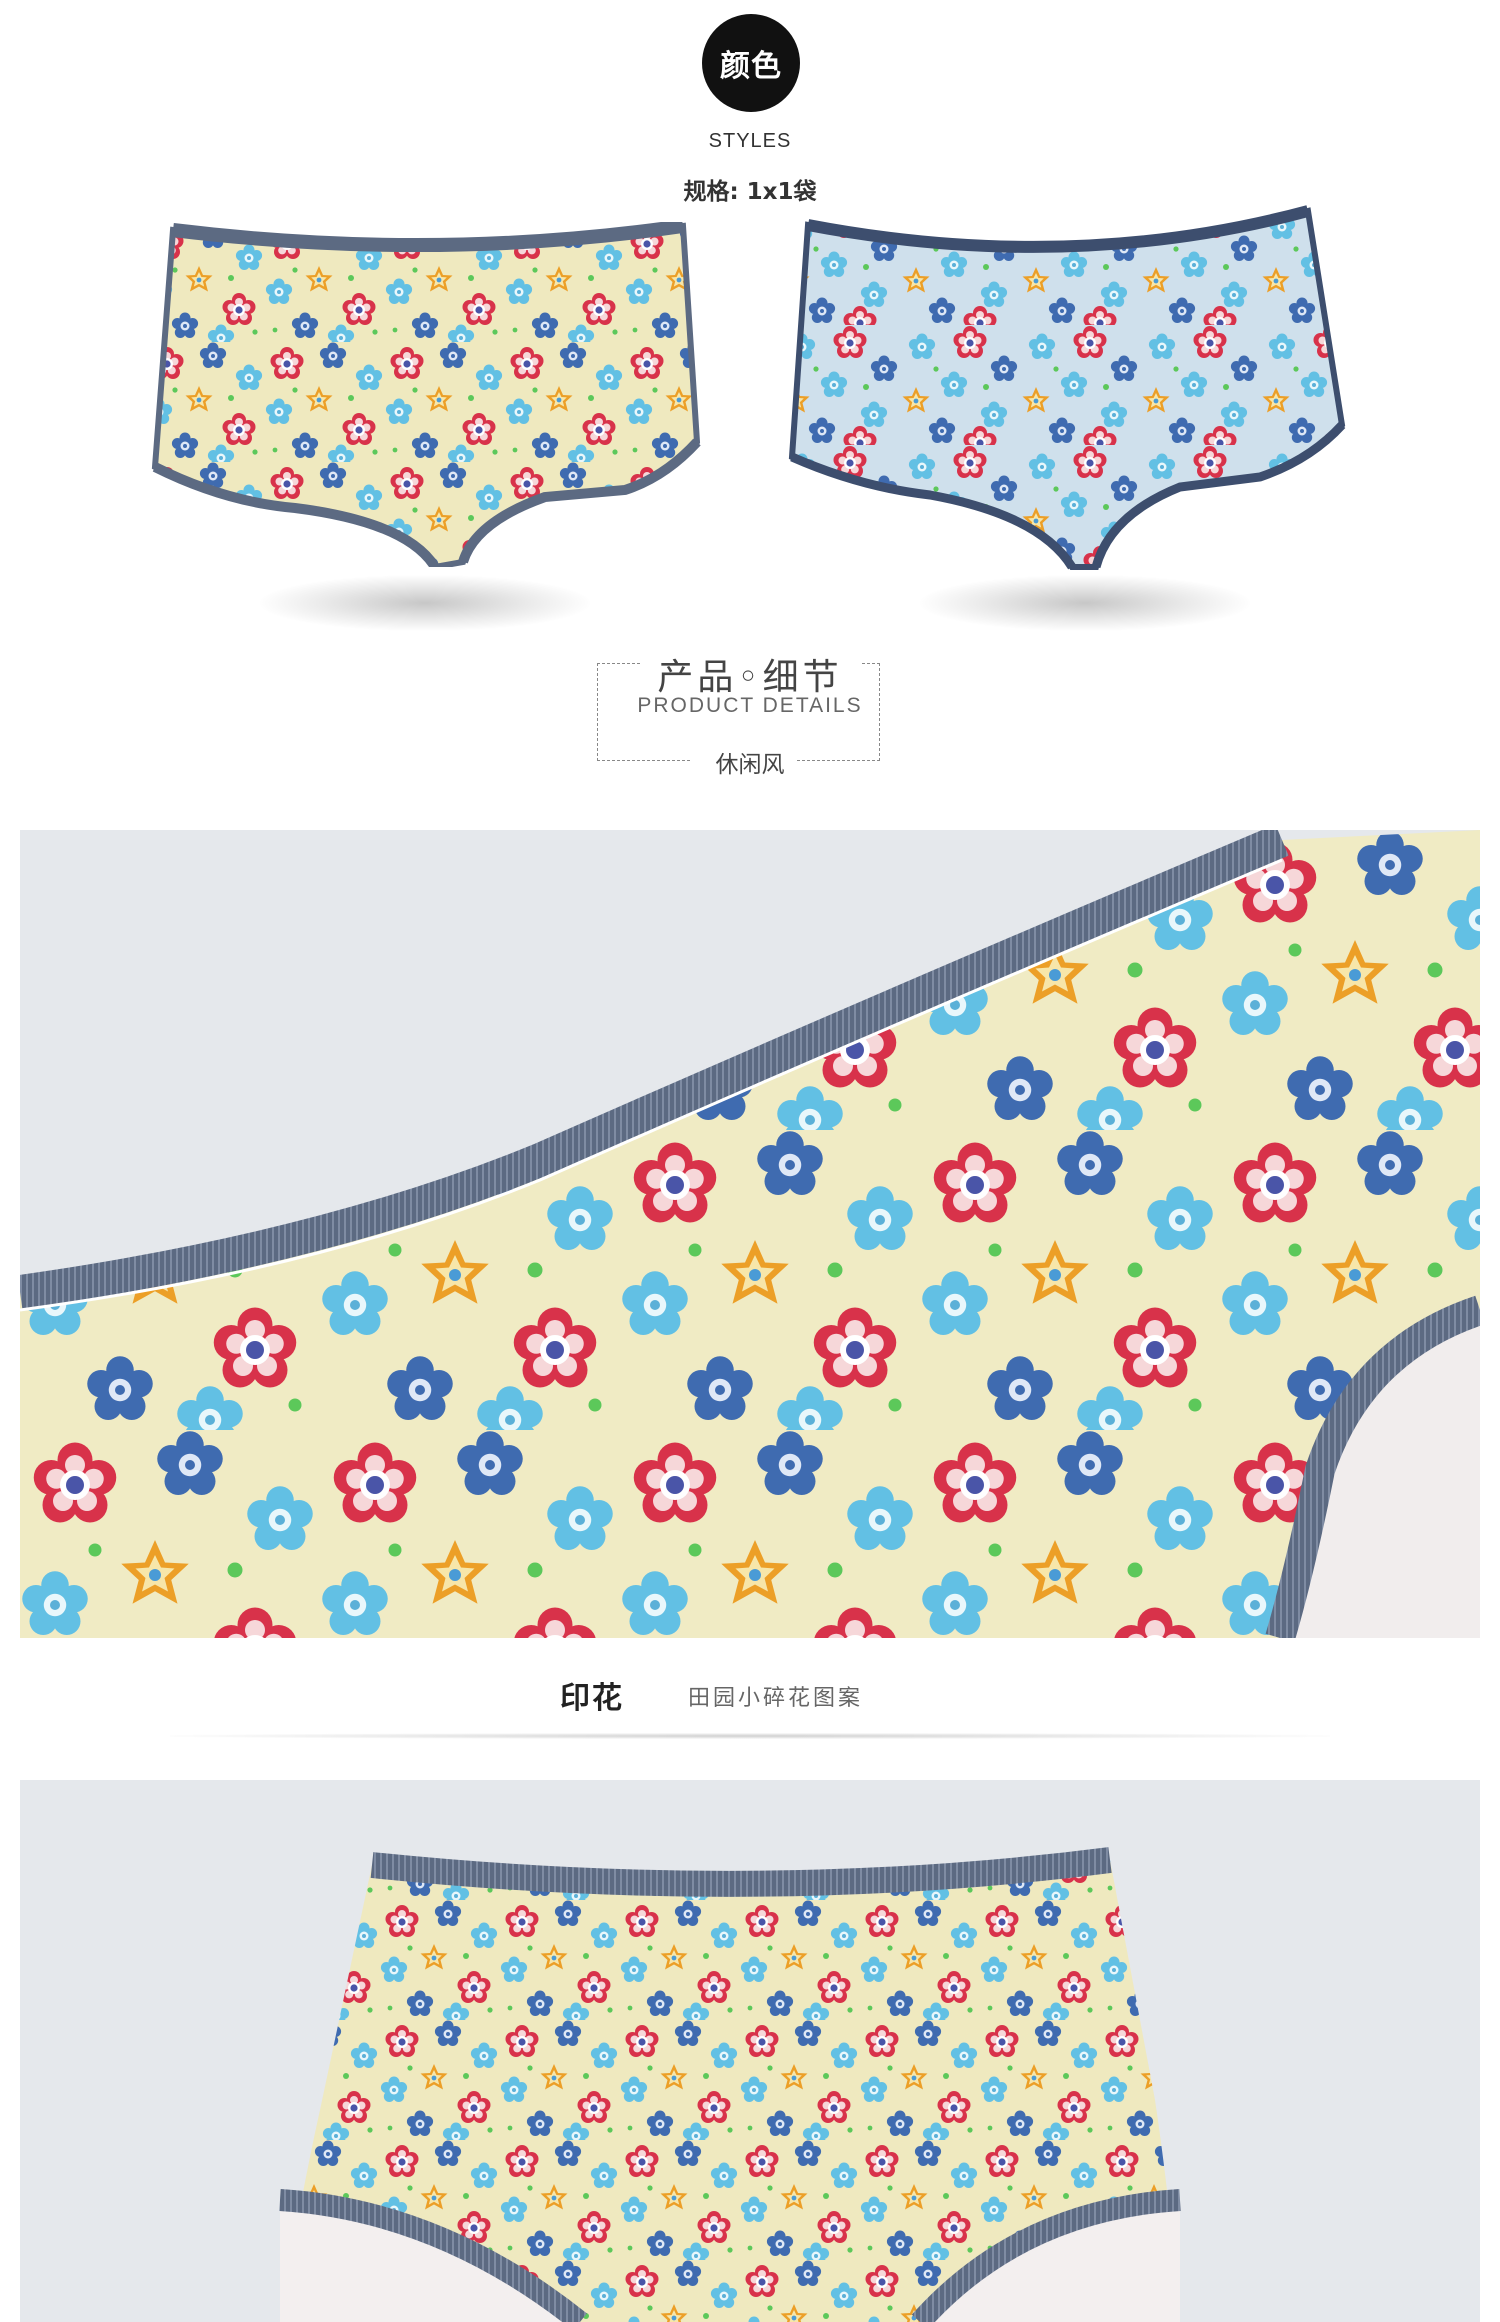 The image size is (1500, 2322). What do you see at coordinates (750, 192) in the screenshot?
I see `spec-label: 规格: 1x1袋` at bounding box center [750, 192].